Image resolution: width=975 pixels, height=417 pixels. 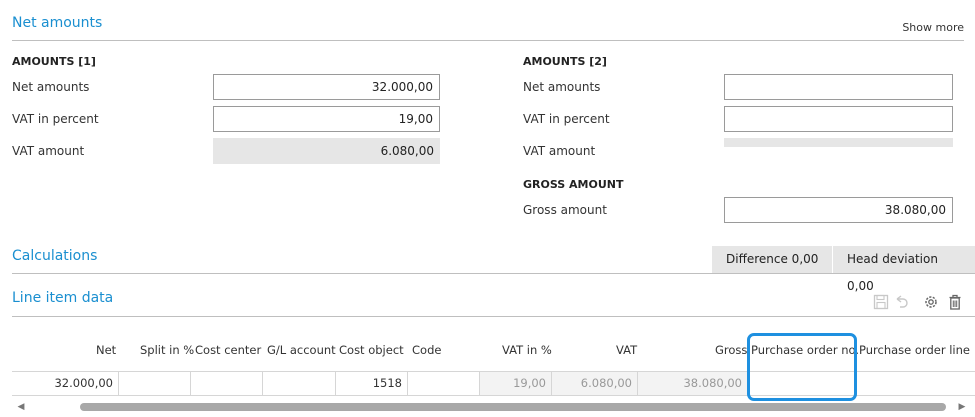 What do you see at coordinates (227, 383) in the screenshot?
I see `cell-cost-center` at bounding box center [227, 383].